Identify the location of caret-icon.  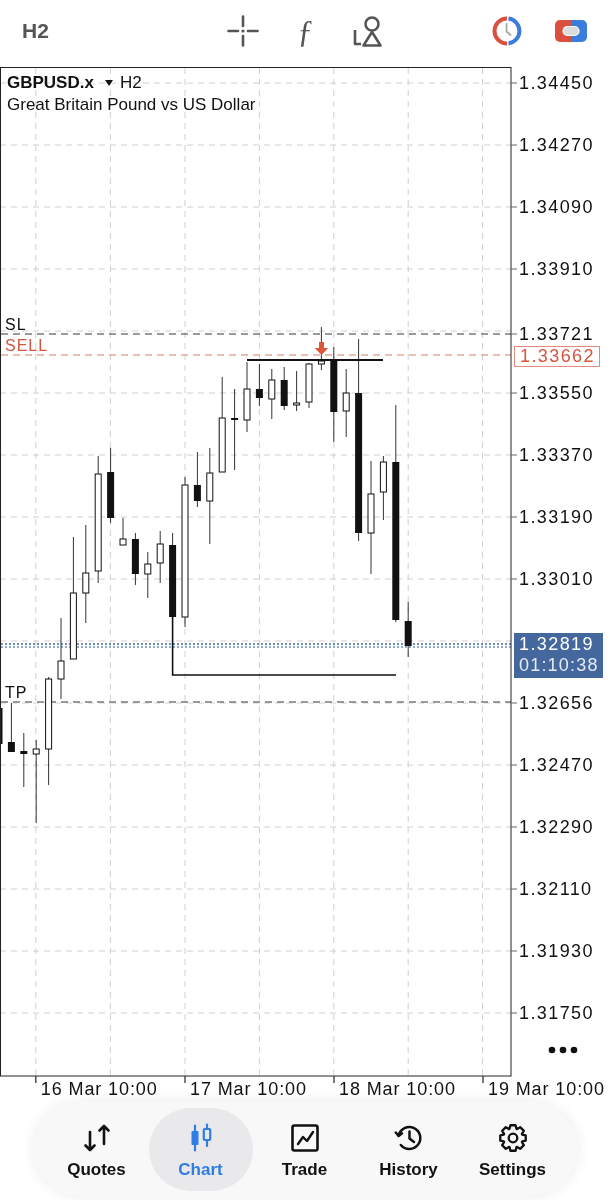
(108, 83).